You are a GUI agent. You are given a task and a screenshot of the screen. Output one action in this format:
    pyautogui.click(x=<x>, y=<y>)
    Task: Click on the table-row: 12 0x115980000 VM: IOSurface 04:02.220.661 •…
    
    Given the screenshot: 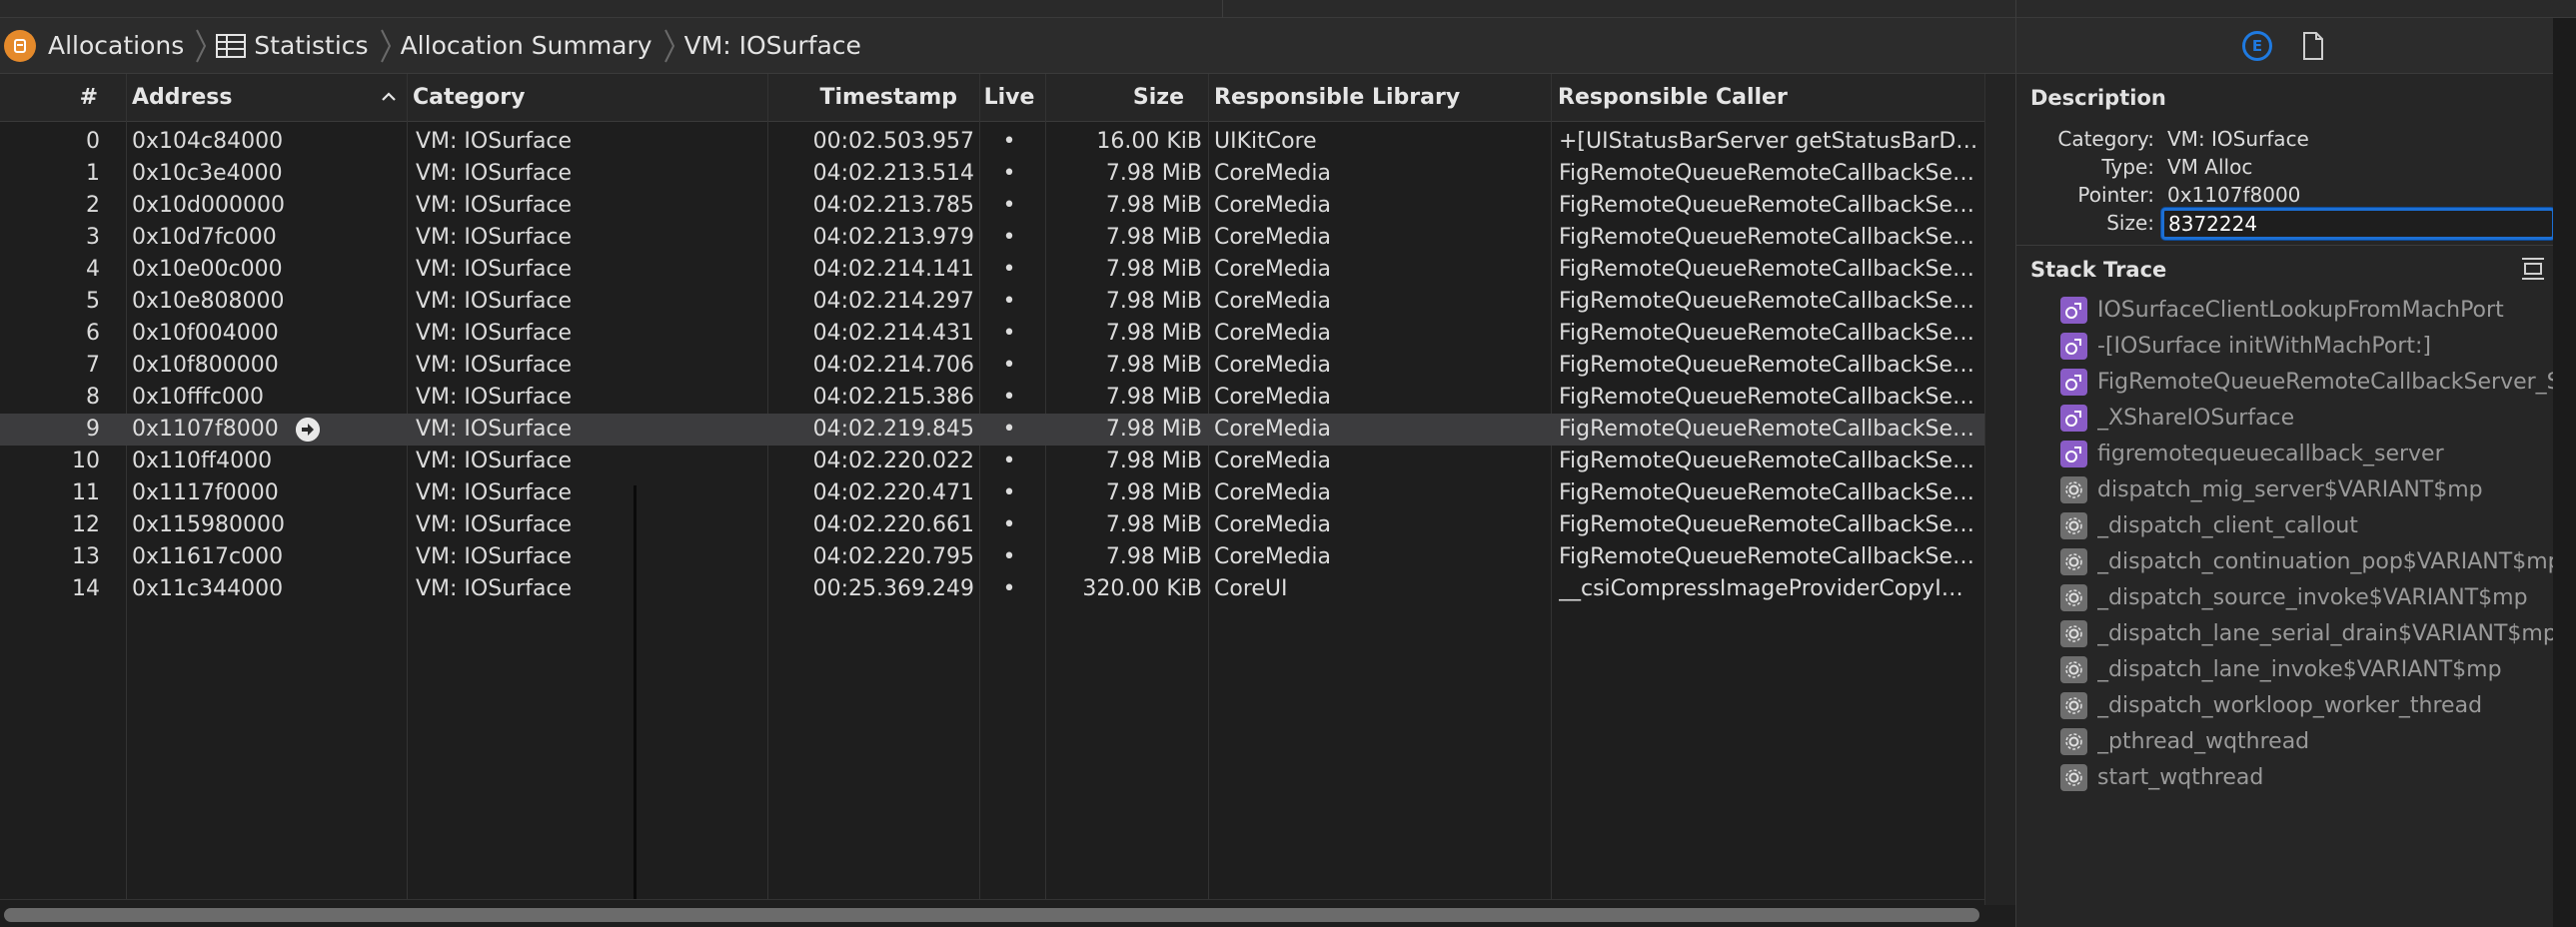 What is the action you would take?
    pyautogui.click(x=992, y=525)
    